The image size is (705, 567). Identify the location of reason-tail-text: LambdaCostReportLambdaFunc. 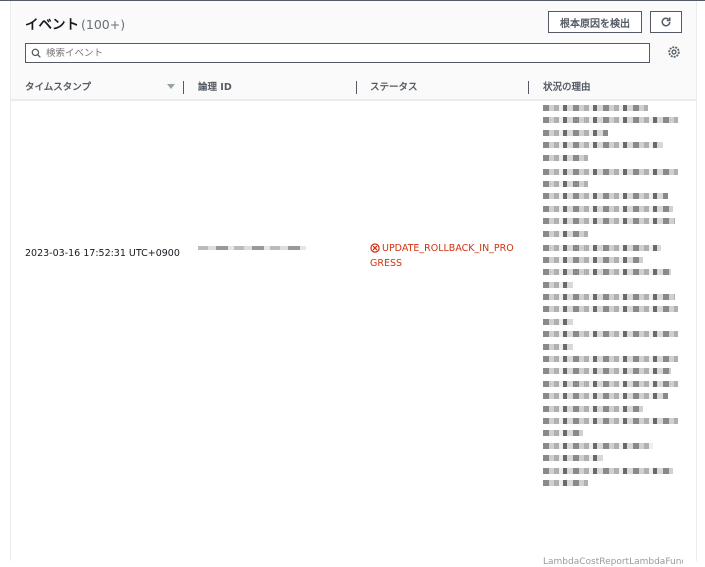
(613, 562).